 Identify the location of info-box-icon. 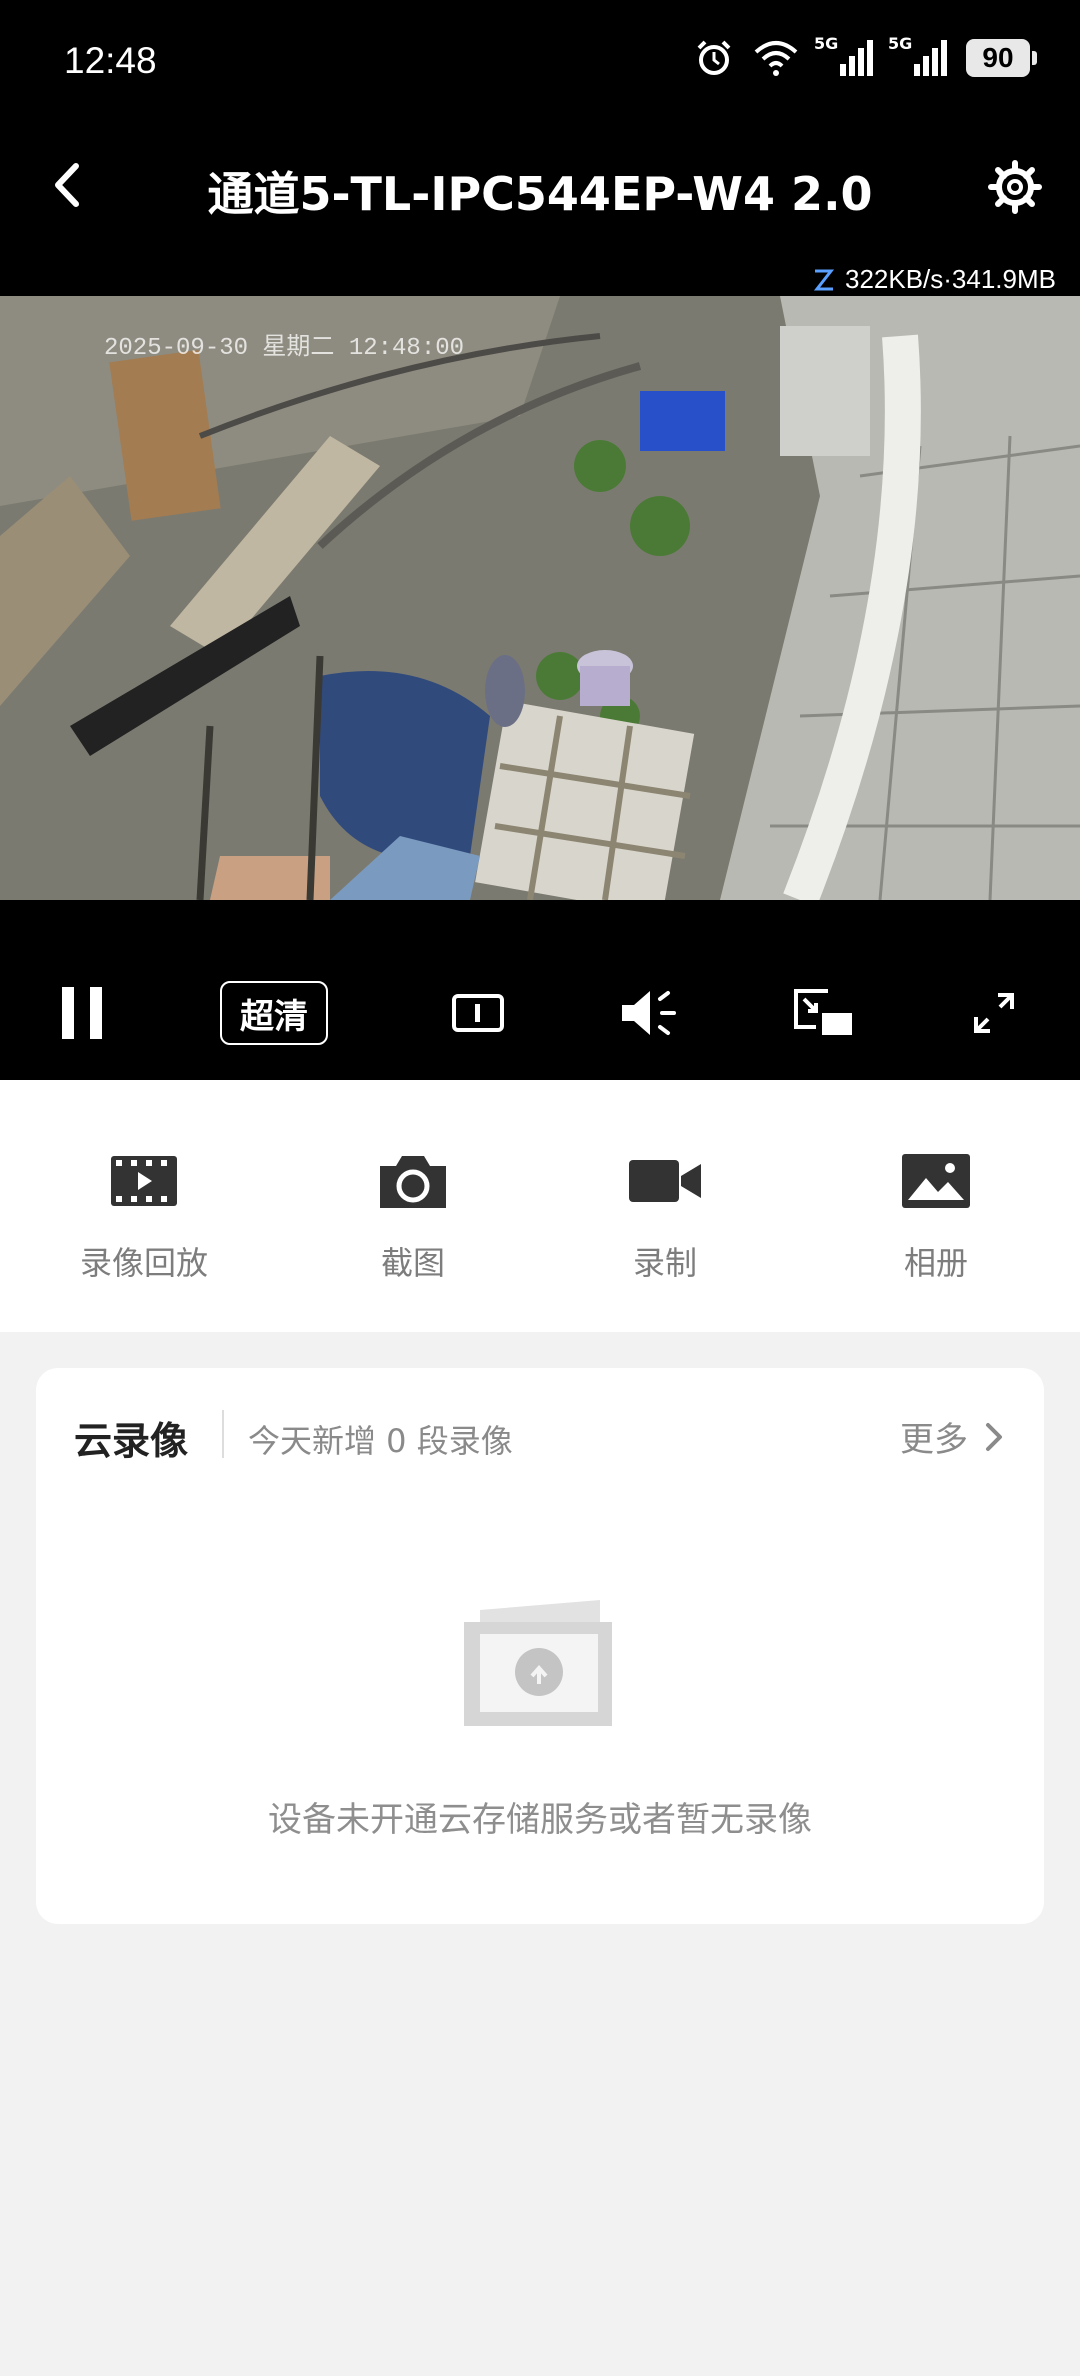
(478, 1013).